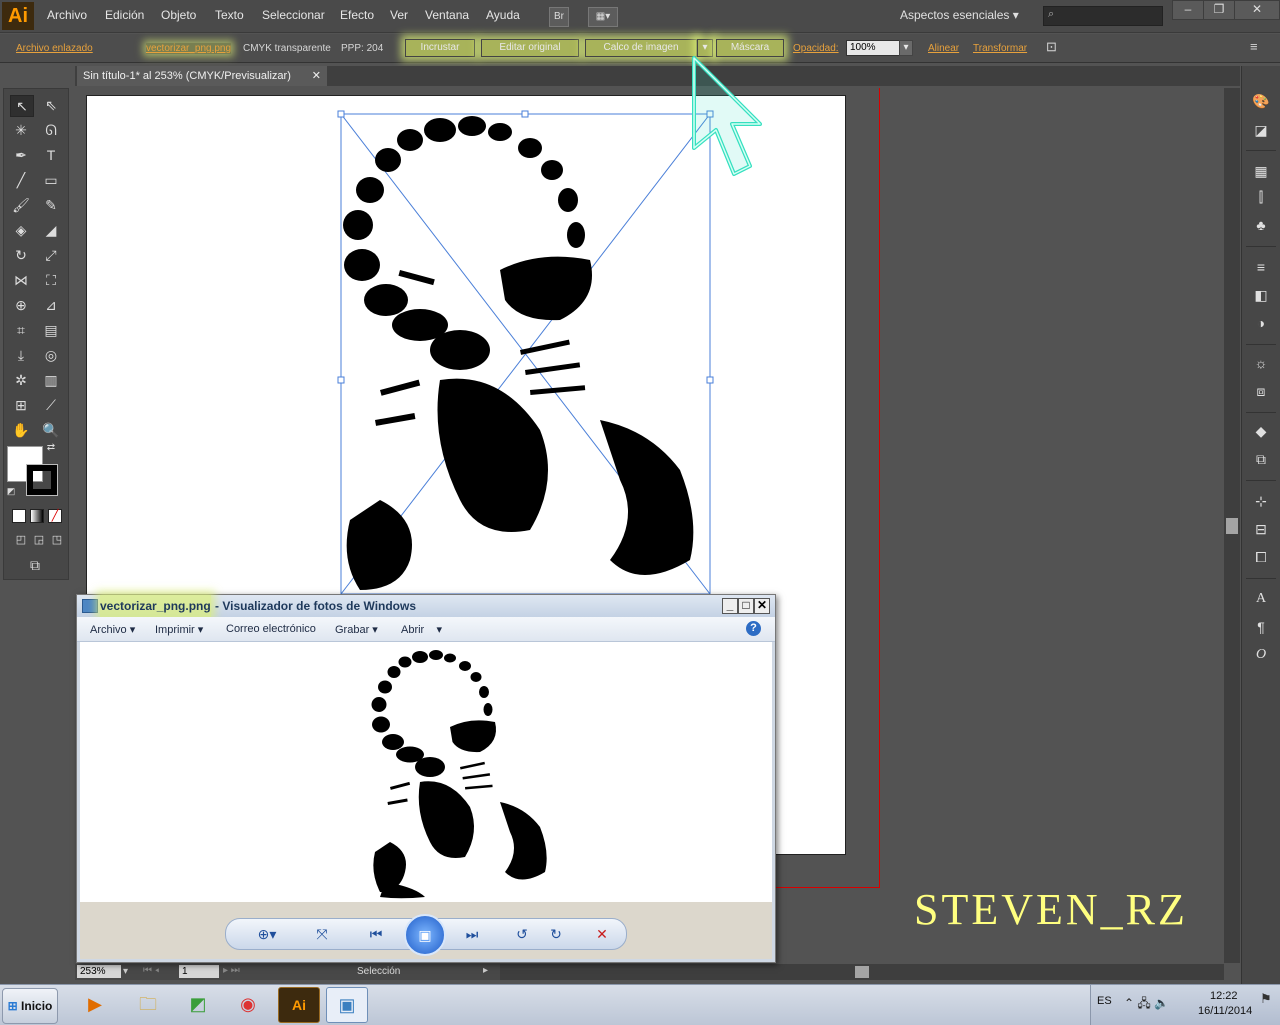 This screenshot has height=1025, width=1280. I want to click on illustrator-taskbar-icon: Ai, so click(299, 1005).